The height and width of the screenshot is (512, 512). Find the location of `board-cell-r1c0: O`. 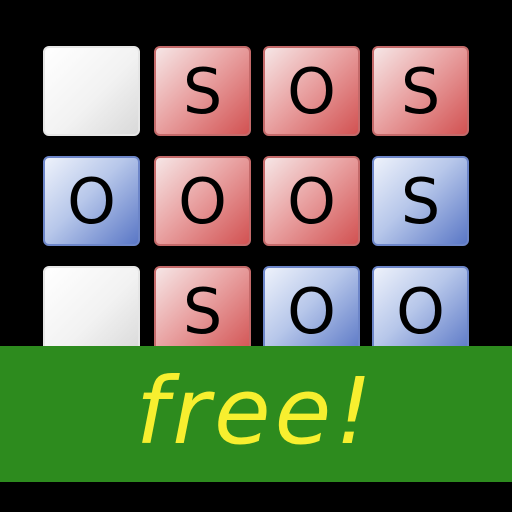

board-cell-r1c0: O is located at coordinates (91, 201).